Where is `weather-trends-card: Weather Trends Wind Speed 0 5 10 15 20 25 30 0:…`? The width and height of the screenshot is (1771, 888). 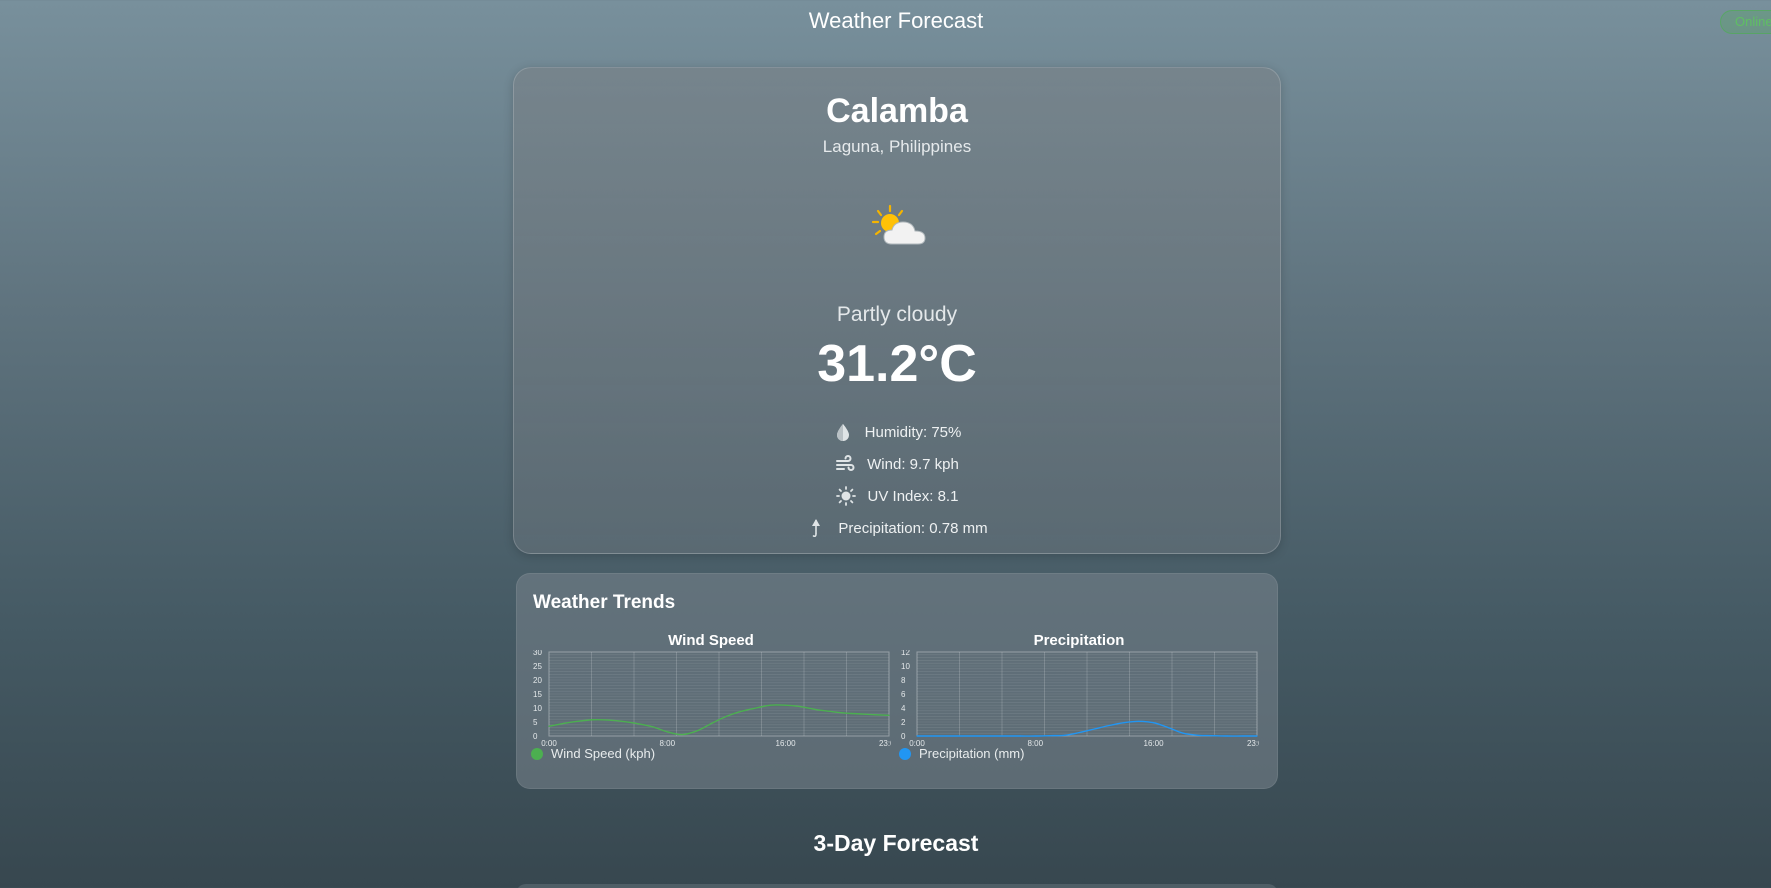
weather-trends-card: Weather Trends Wind Speed 0 5 10 15 20 25 30 0:… is located at coordinates (897, 681).